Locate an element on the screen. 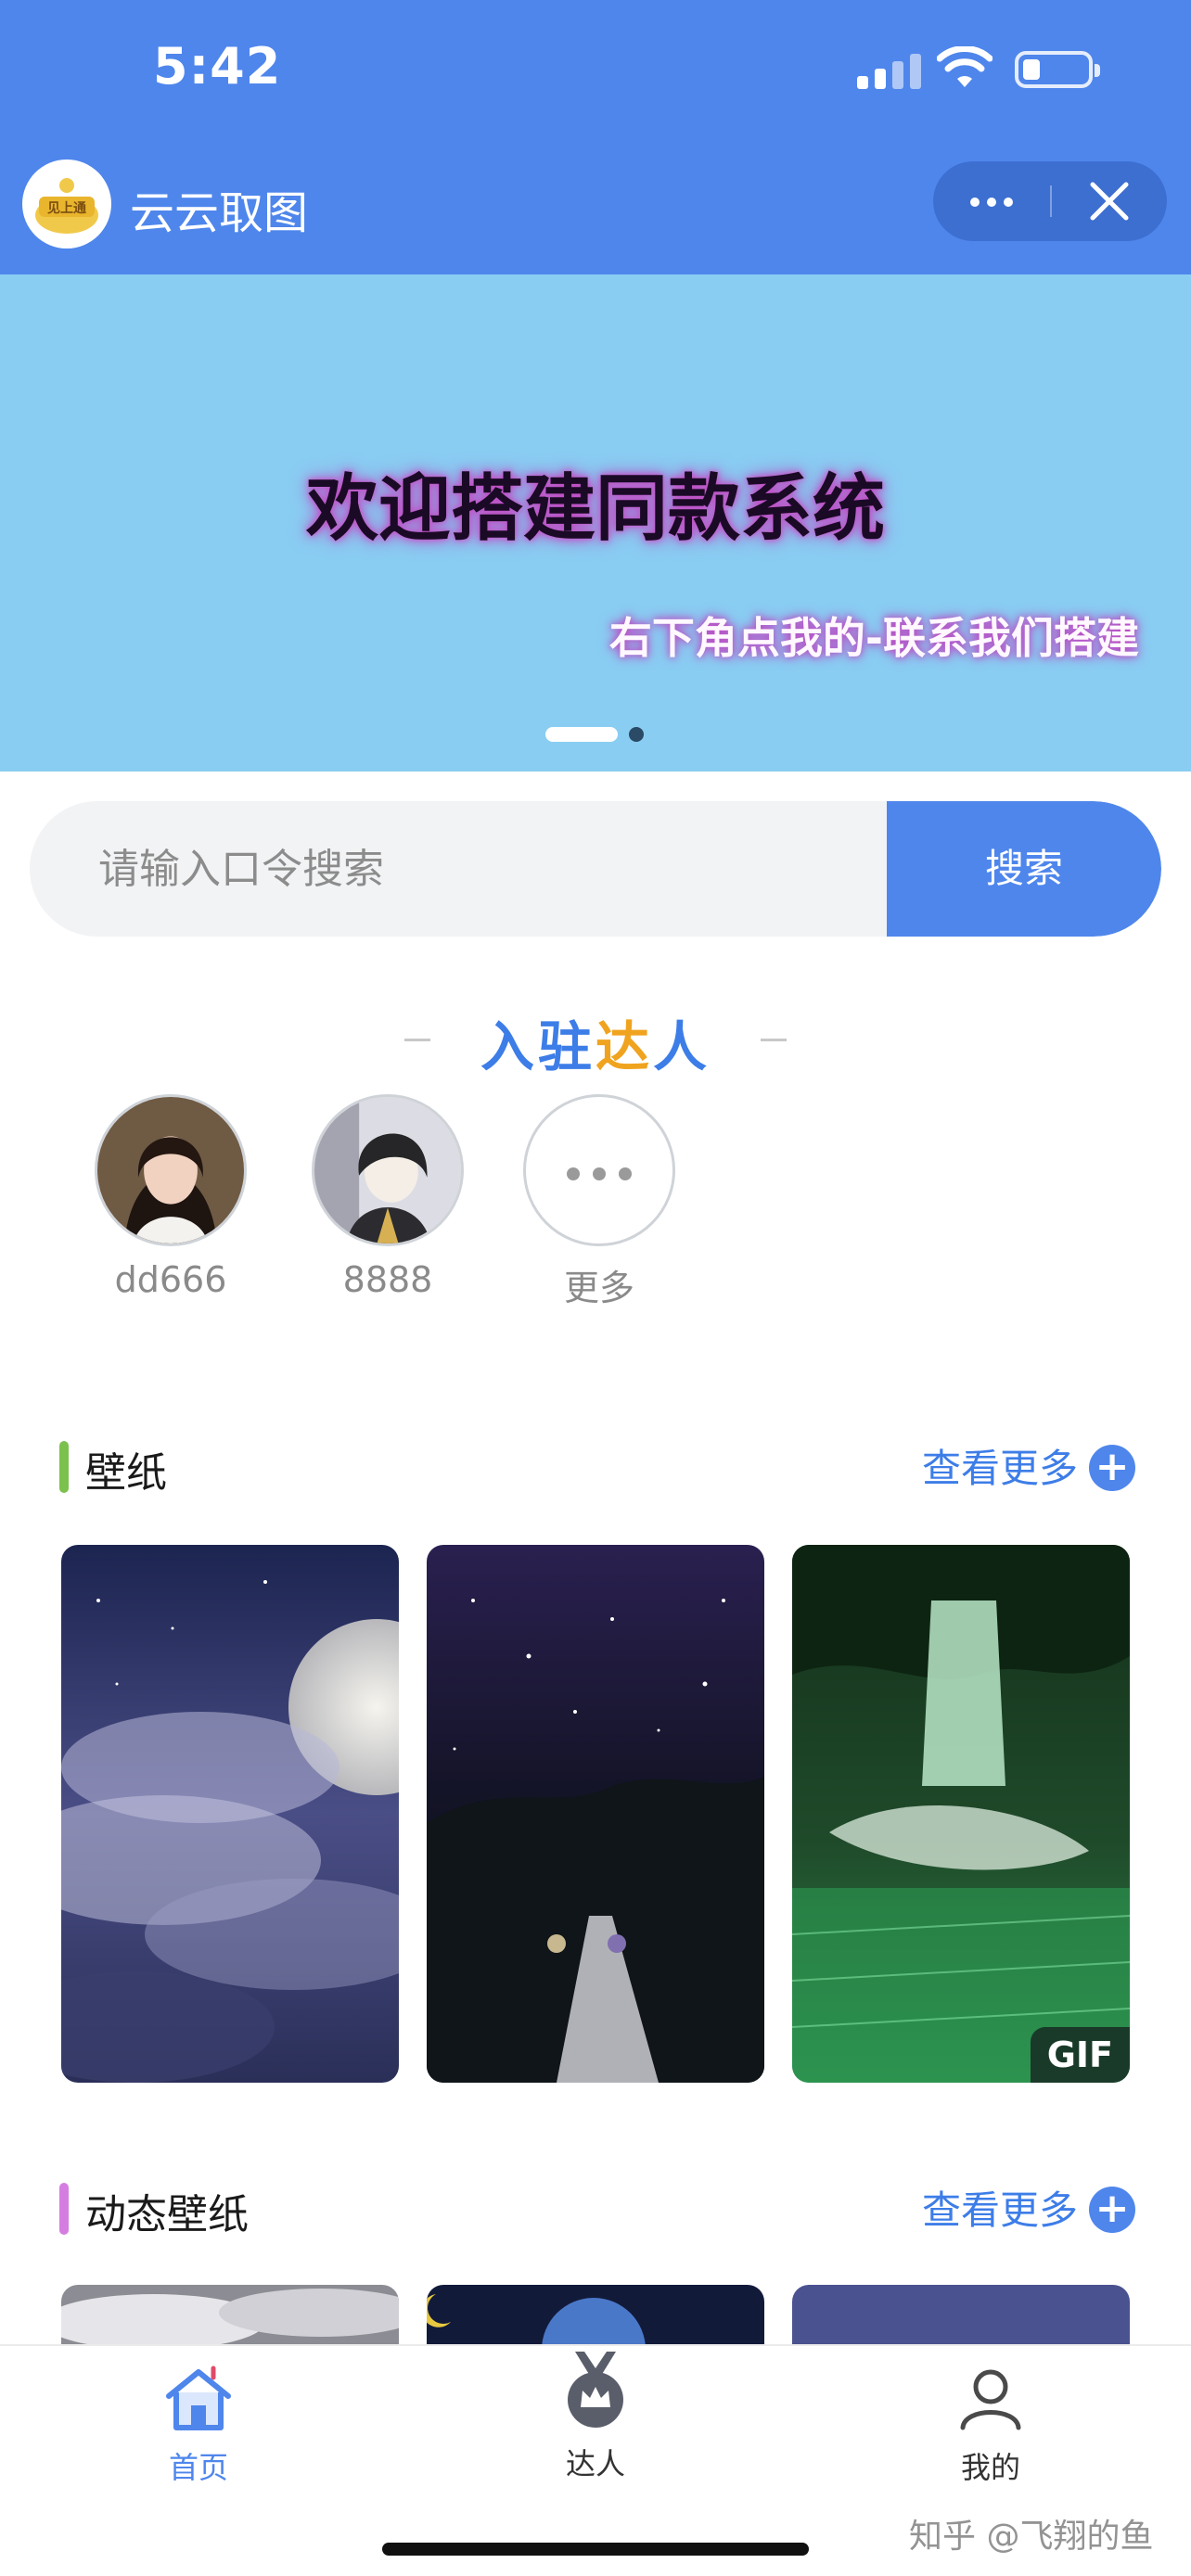  close-icon is located at coordinates (1110, 201).